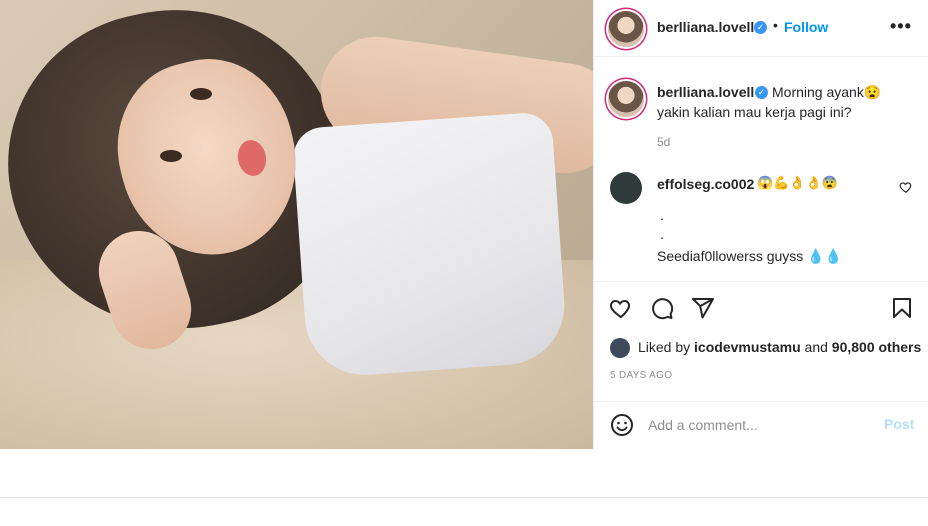 This screenshot has width=928, height=526. Describe the element at coordinates (626, 99) in the screenshot. I see `caption-avatar` at that location.